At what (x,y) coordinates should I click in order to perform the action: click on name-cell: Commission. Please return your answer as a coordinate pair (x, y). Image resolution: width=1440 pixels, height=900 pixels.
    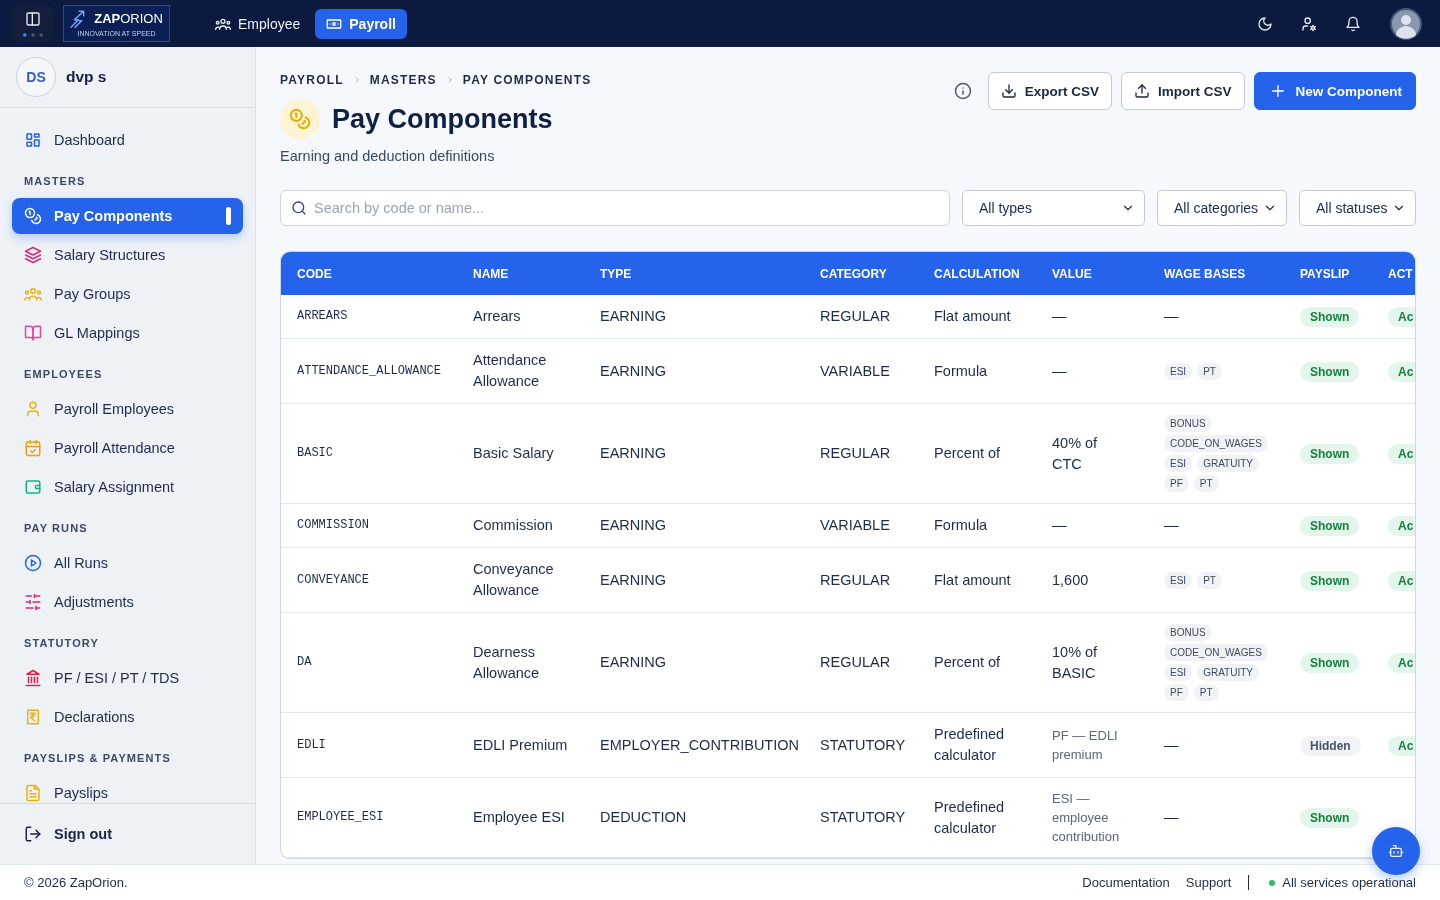
    Looking at the image, I should click on (520, 525).